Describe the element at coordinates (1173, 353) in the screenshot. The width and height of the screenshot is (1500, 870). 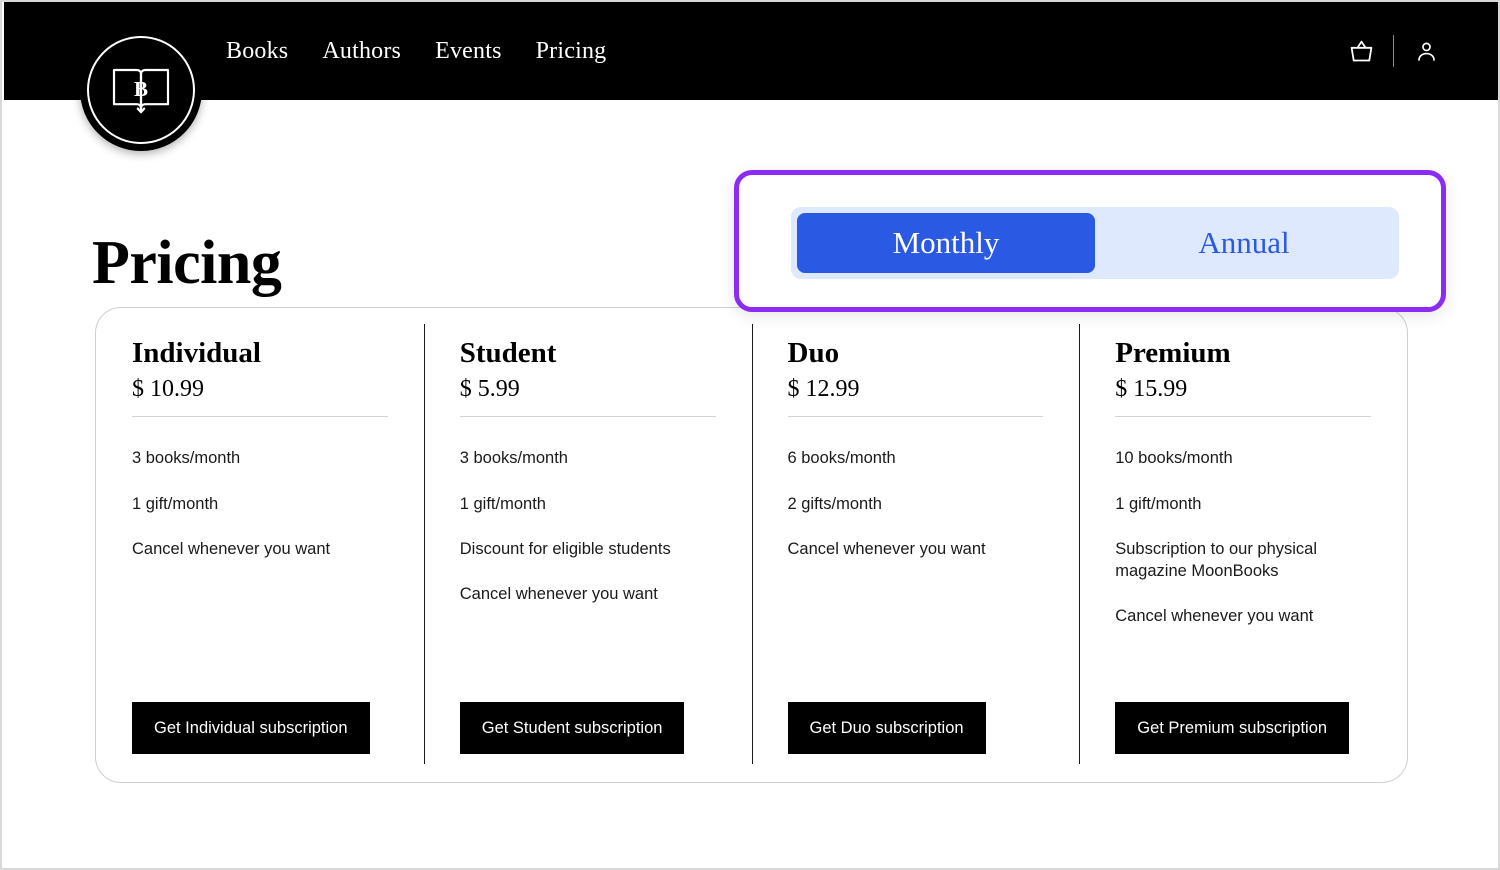
I see `plan-name: Premium` at that location.